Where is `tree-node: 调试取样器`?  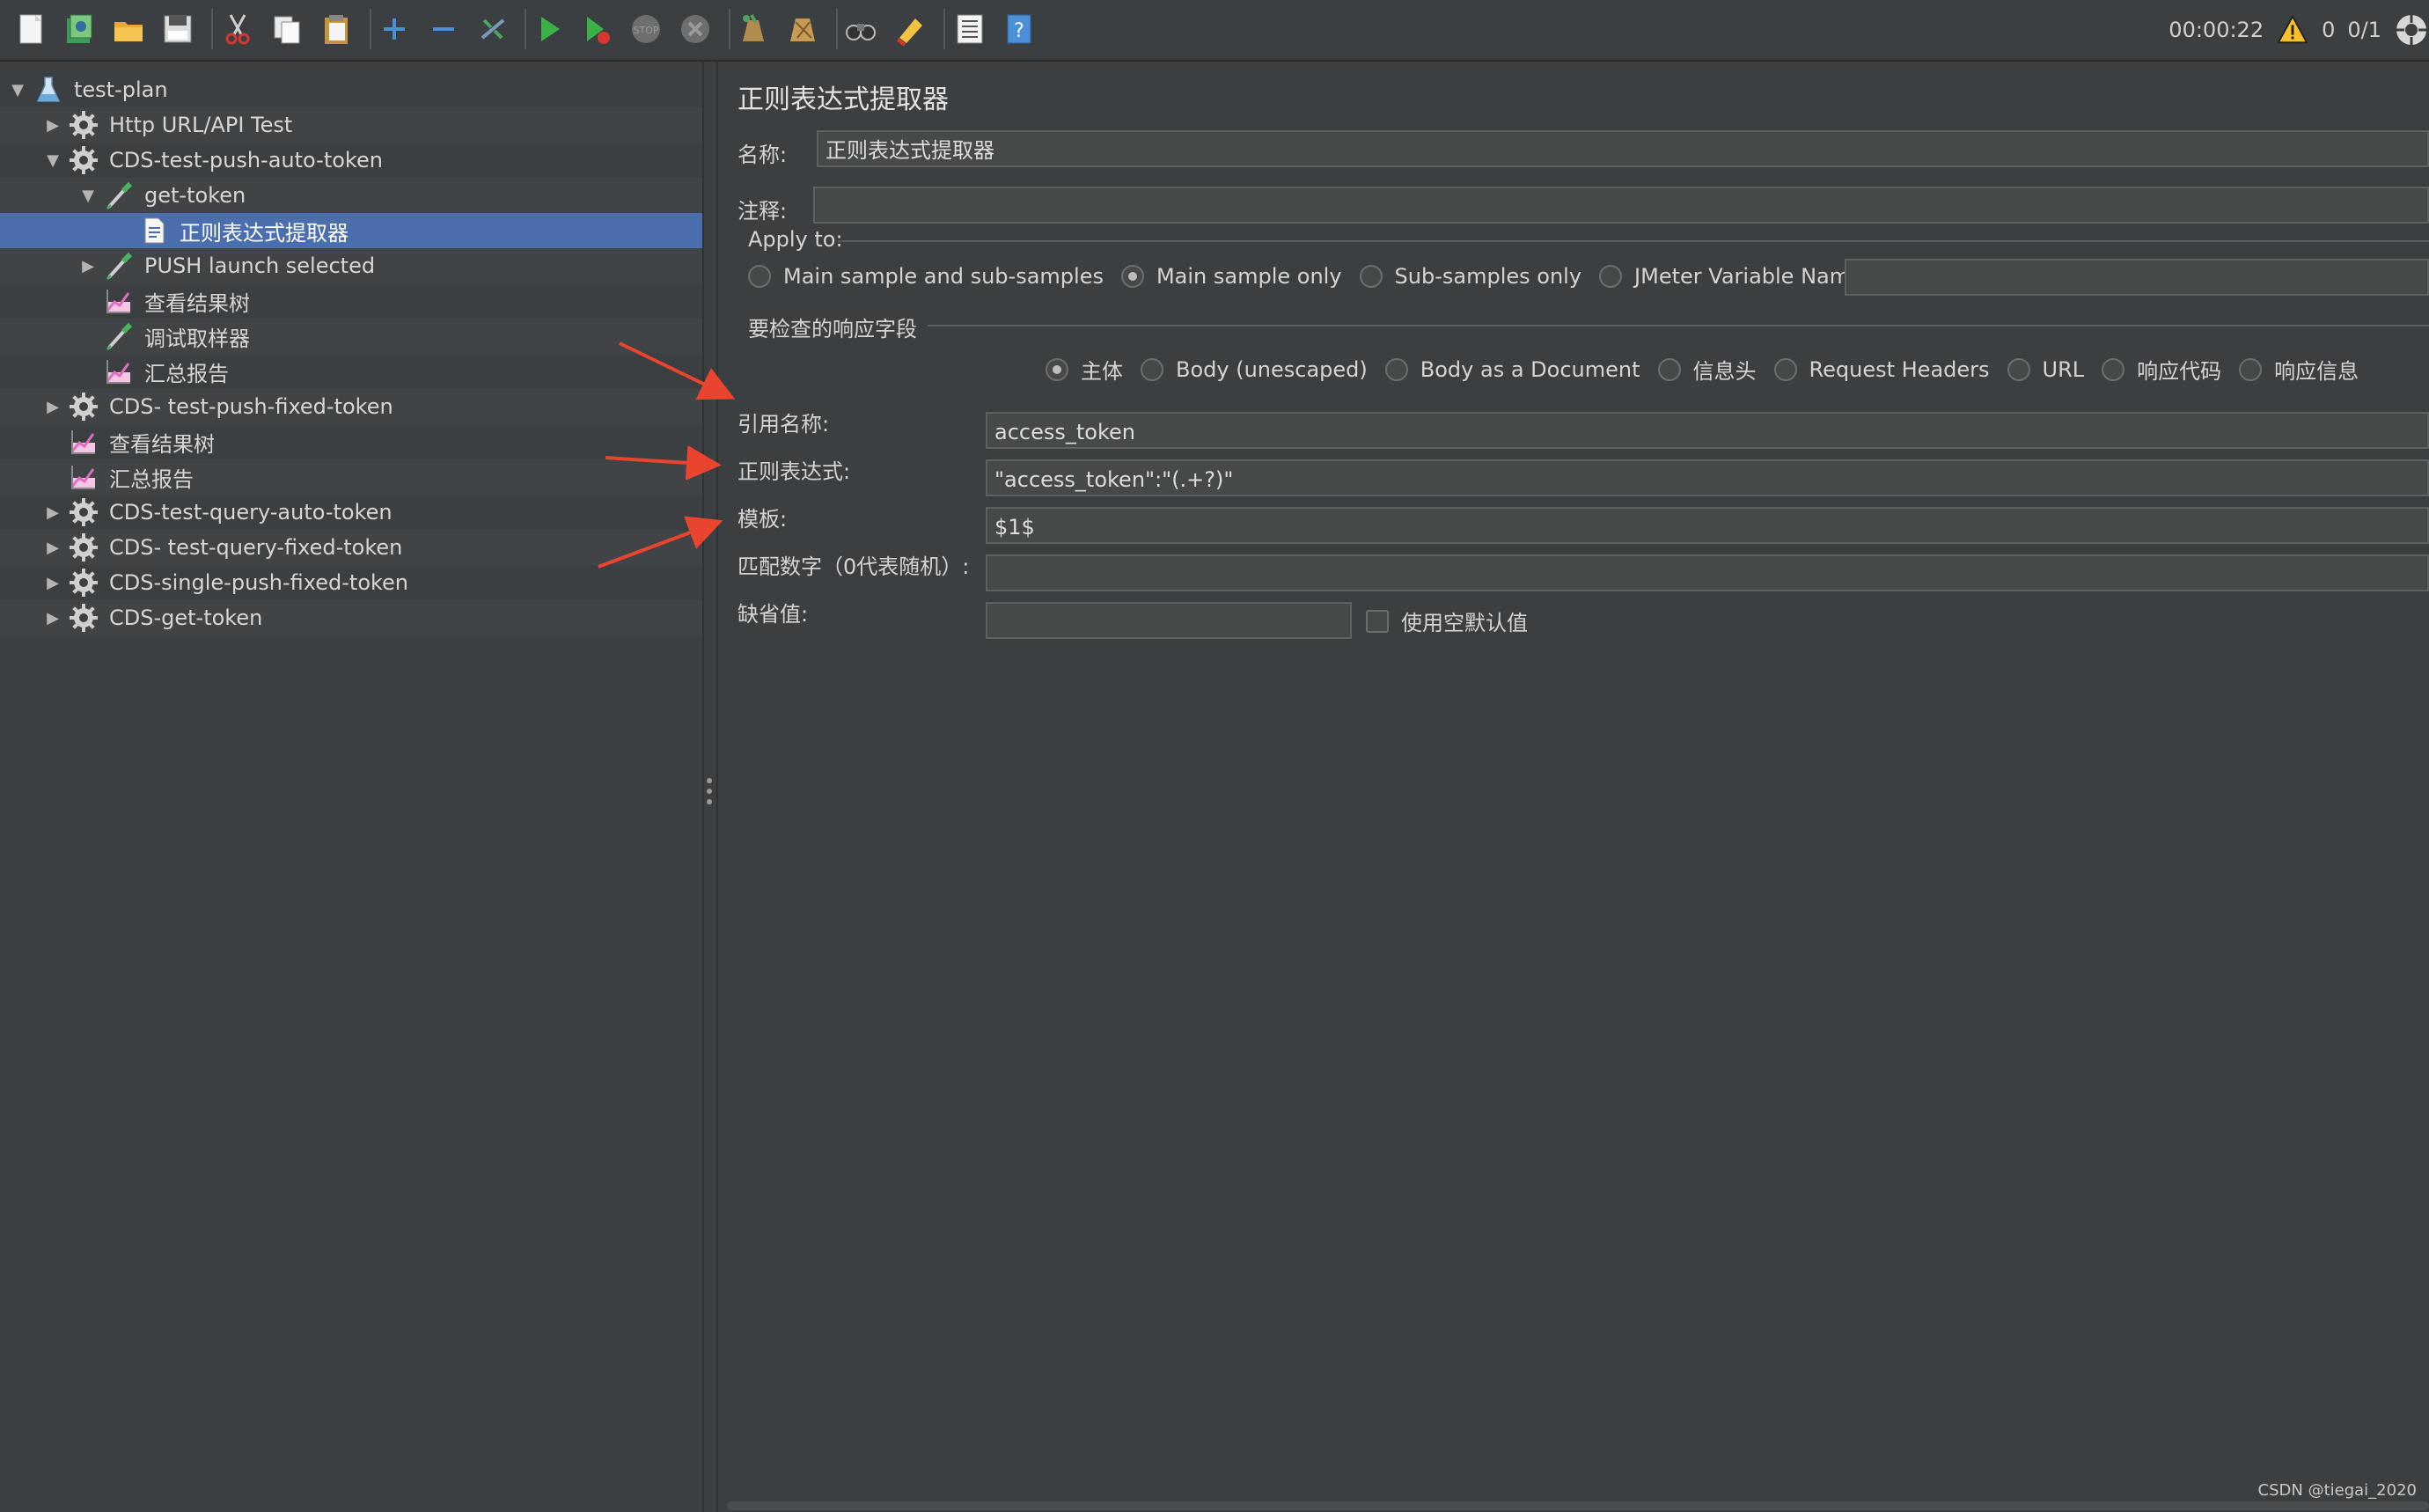 tree-node: 调试取样器 is located at coordinates (351, 337).